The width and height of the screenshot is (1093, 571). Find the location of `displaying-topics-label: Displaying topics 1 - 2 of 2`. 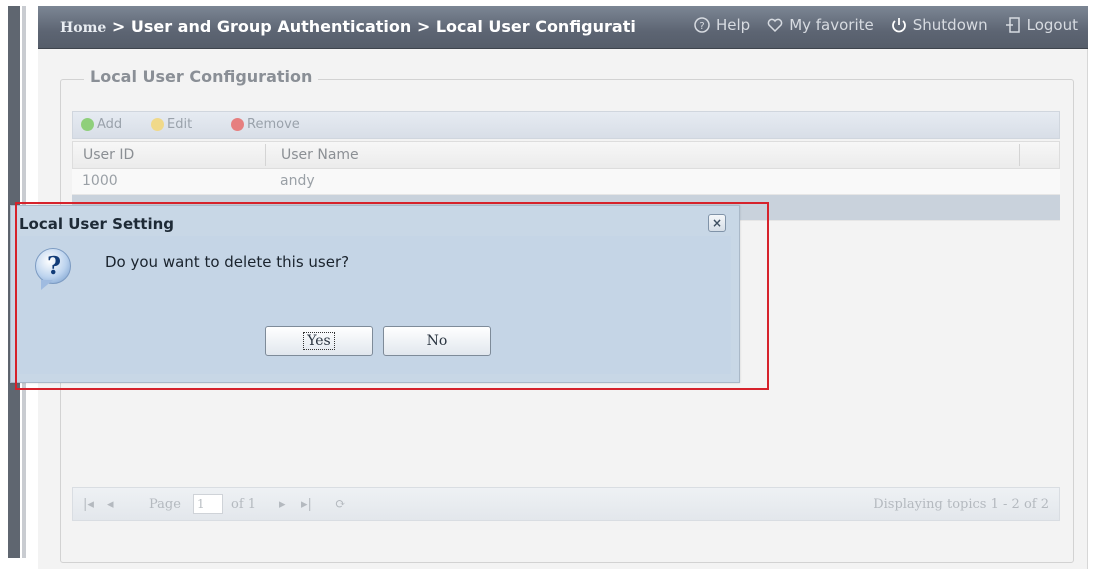

displaying-topics-label: Displaying topics 1 - 2 of 2 is located at coordinates (961, 504).